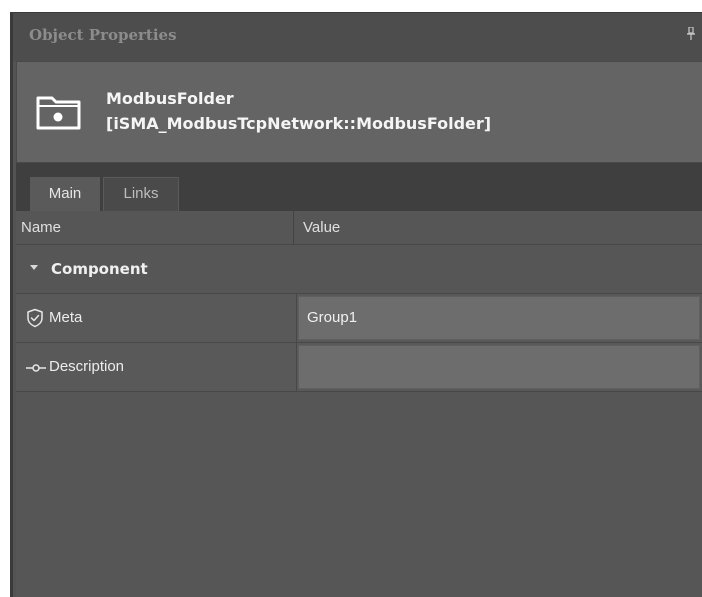 This screenshot has height=597, width=702. Describe the element at coordinates (34, 267) in the screenshot. I see `caret-down-icon` at that location.